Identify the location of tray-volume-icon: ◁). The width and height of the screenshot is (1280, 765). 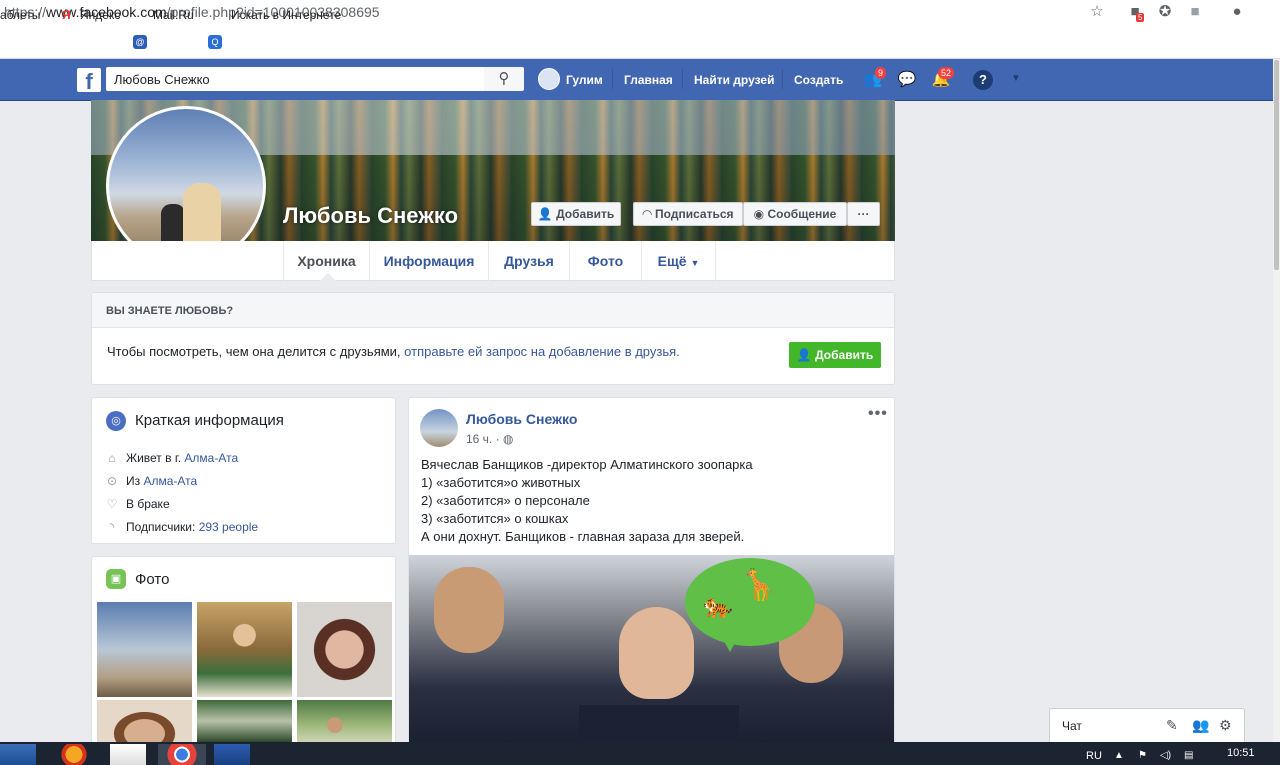
(1165, 755).